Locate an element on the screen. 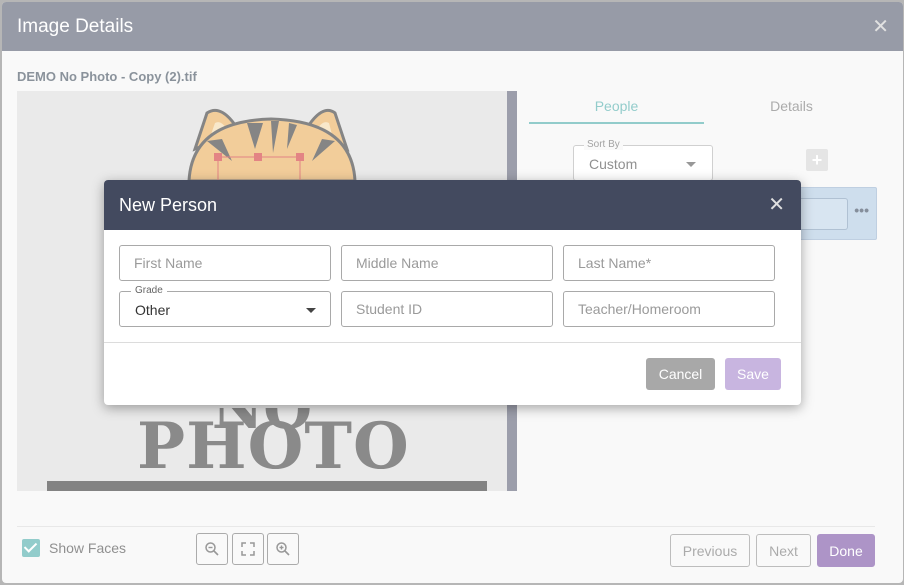  modal-header: New Person ✕ is located at coordinates (452, 205).